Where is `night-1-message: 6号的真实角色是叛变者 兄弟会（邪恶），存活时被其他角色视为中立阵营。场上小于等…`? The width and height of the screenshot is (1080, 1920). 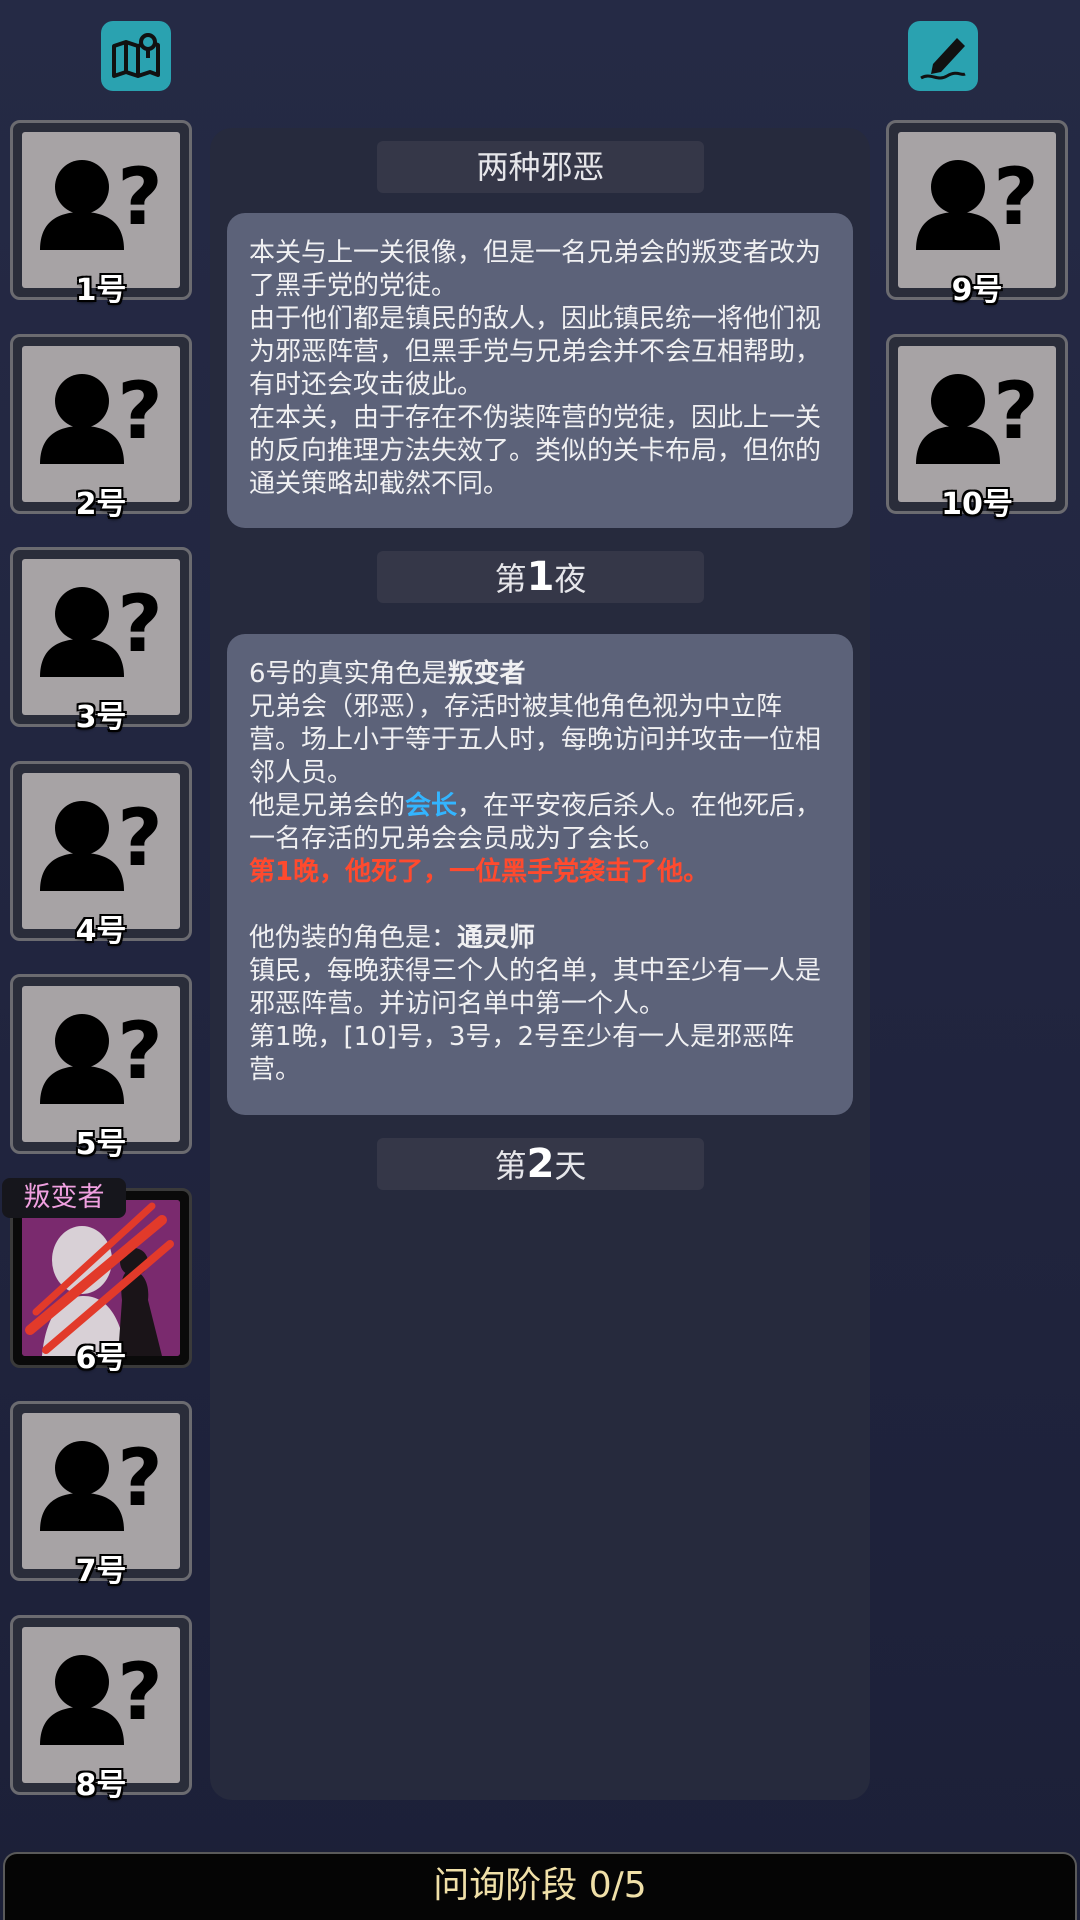
night-1-message: 6号的真实角色是叛变者 兄弟会（邪恶），存活时被其他角色视为中立阵营。场上小于等… is located at coordinates (540, 874).